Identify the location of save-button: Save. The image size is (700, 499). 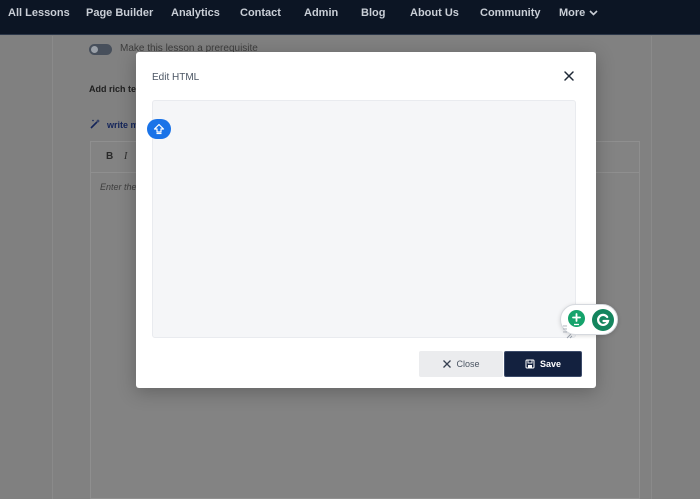
(543, 364).